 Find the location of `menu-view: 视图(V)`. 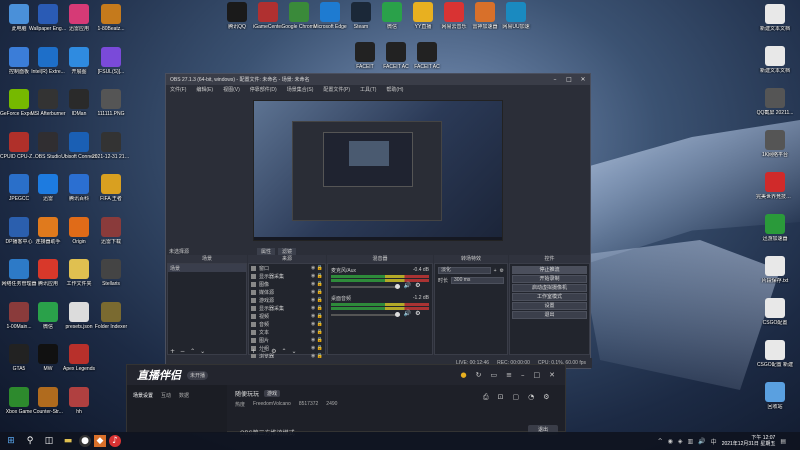

menu-view: 视图(V) is located at coordinates (231, 89).